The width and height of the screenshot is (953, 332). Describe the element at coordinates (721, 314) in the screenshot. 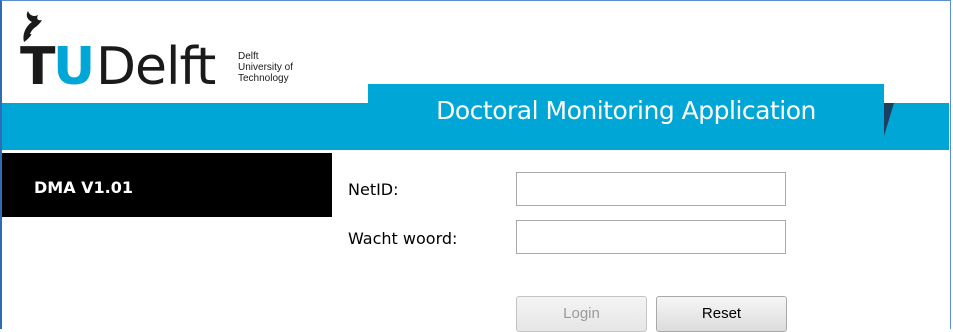

I see `reset-button: Reset` at that location.